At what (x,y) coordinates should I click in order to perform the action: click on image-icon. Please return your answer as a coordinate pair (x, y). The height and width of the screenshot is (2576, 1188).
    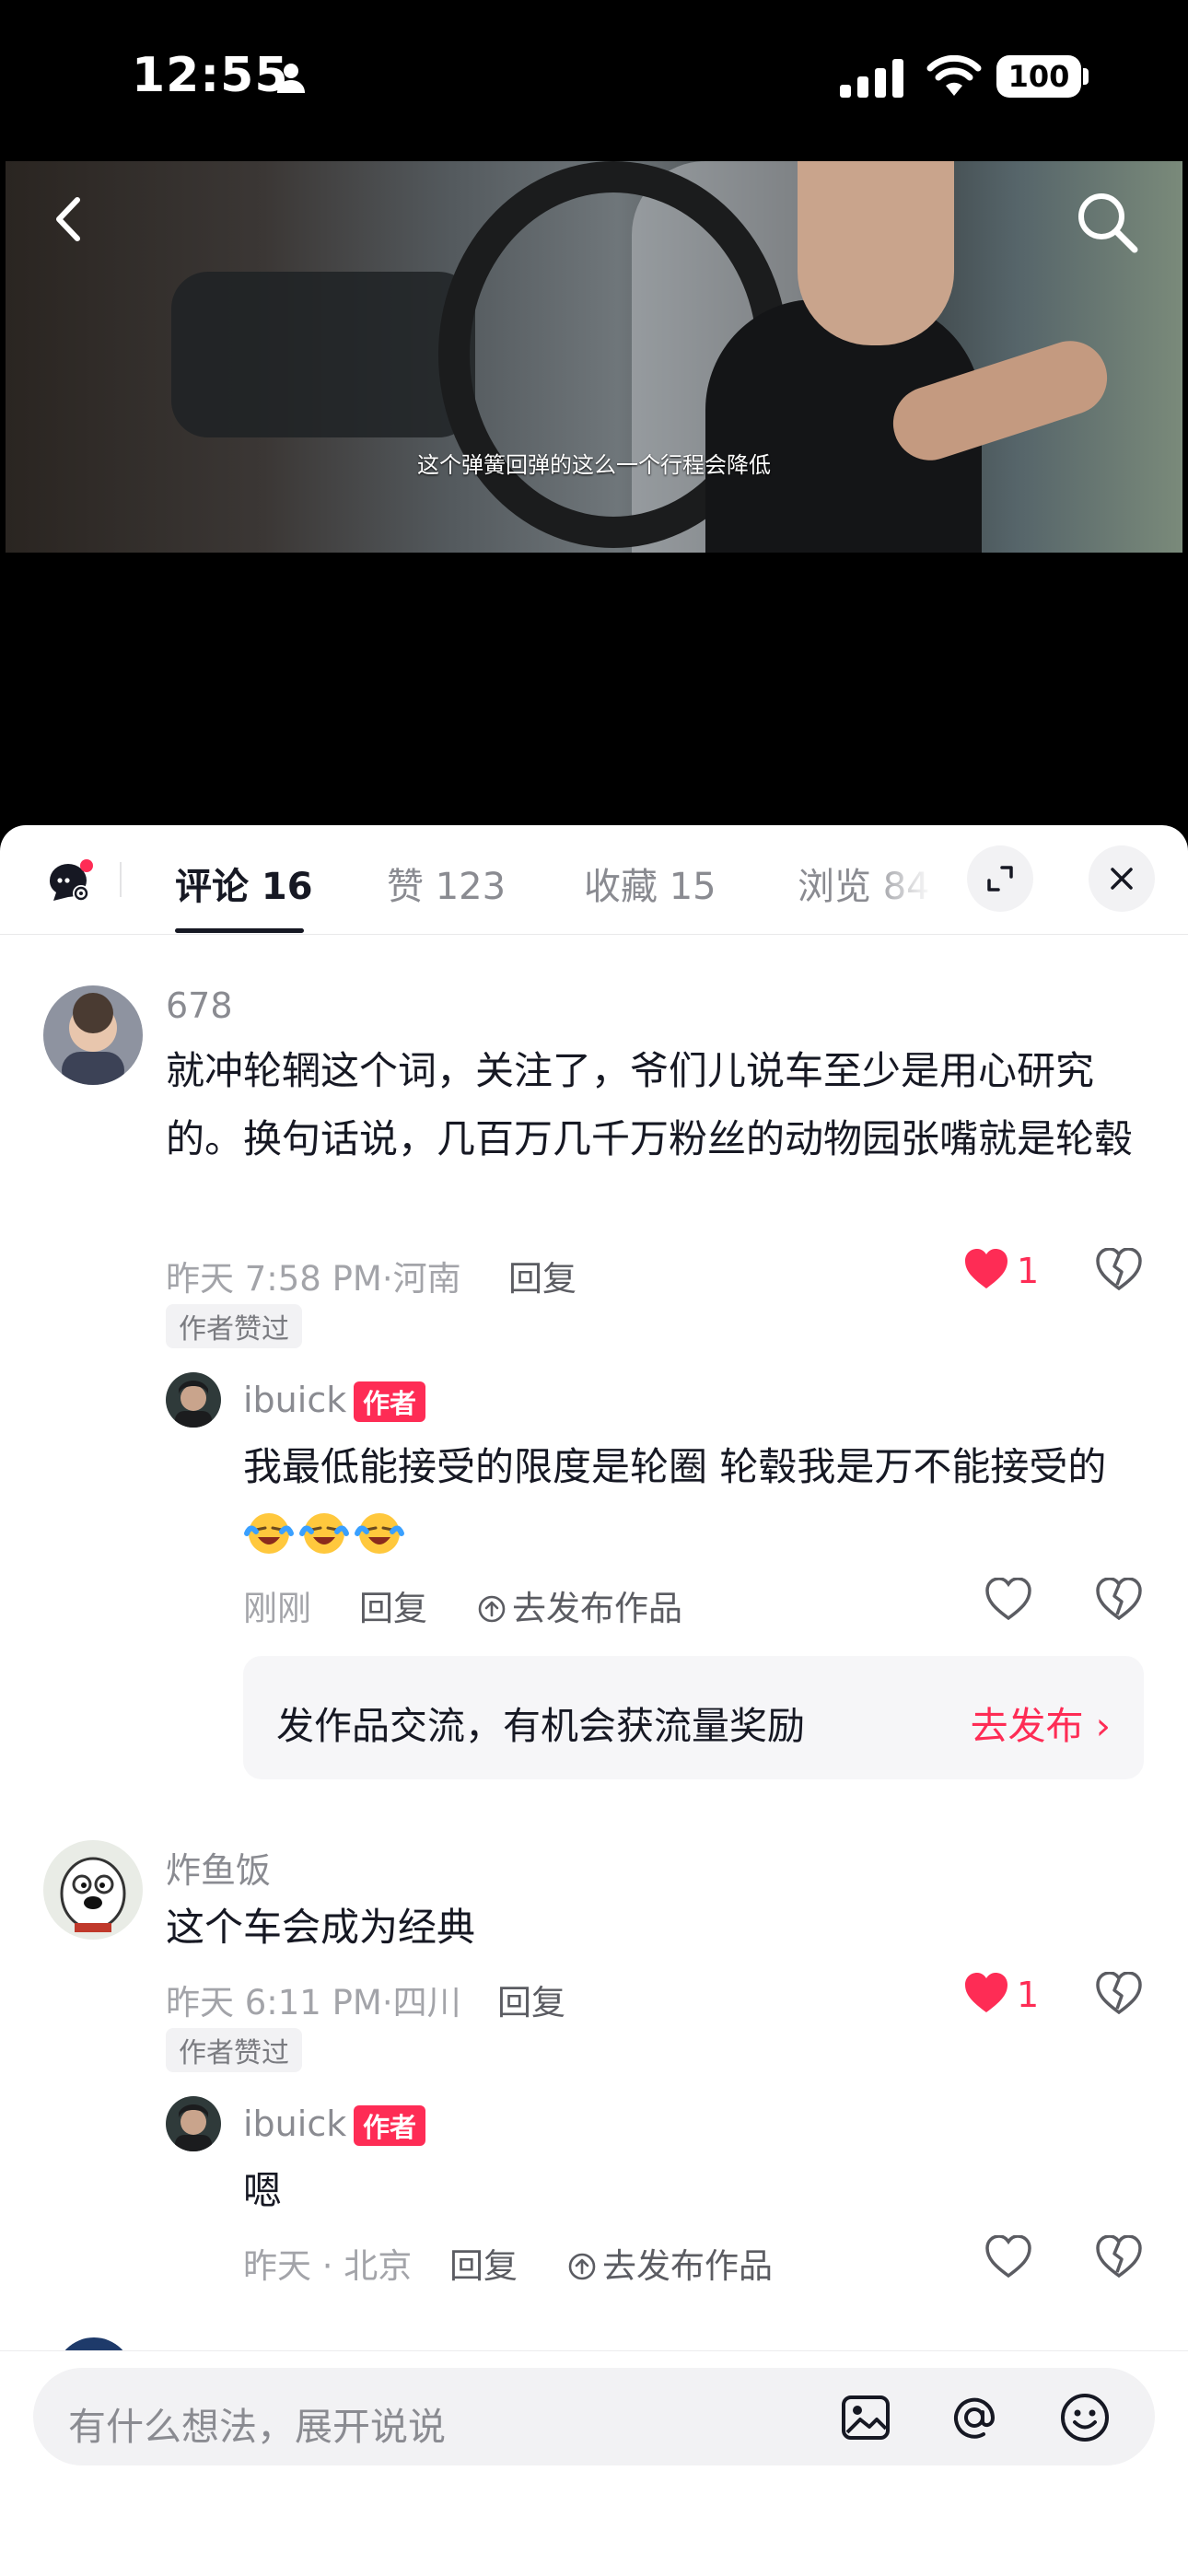
    Looking at the image, I should click on (865, 2419).